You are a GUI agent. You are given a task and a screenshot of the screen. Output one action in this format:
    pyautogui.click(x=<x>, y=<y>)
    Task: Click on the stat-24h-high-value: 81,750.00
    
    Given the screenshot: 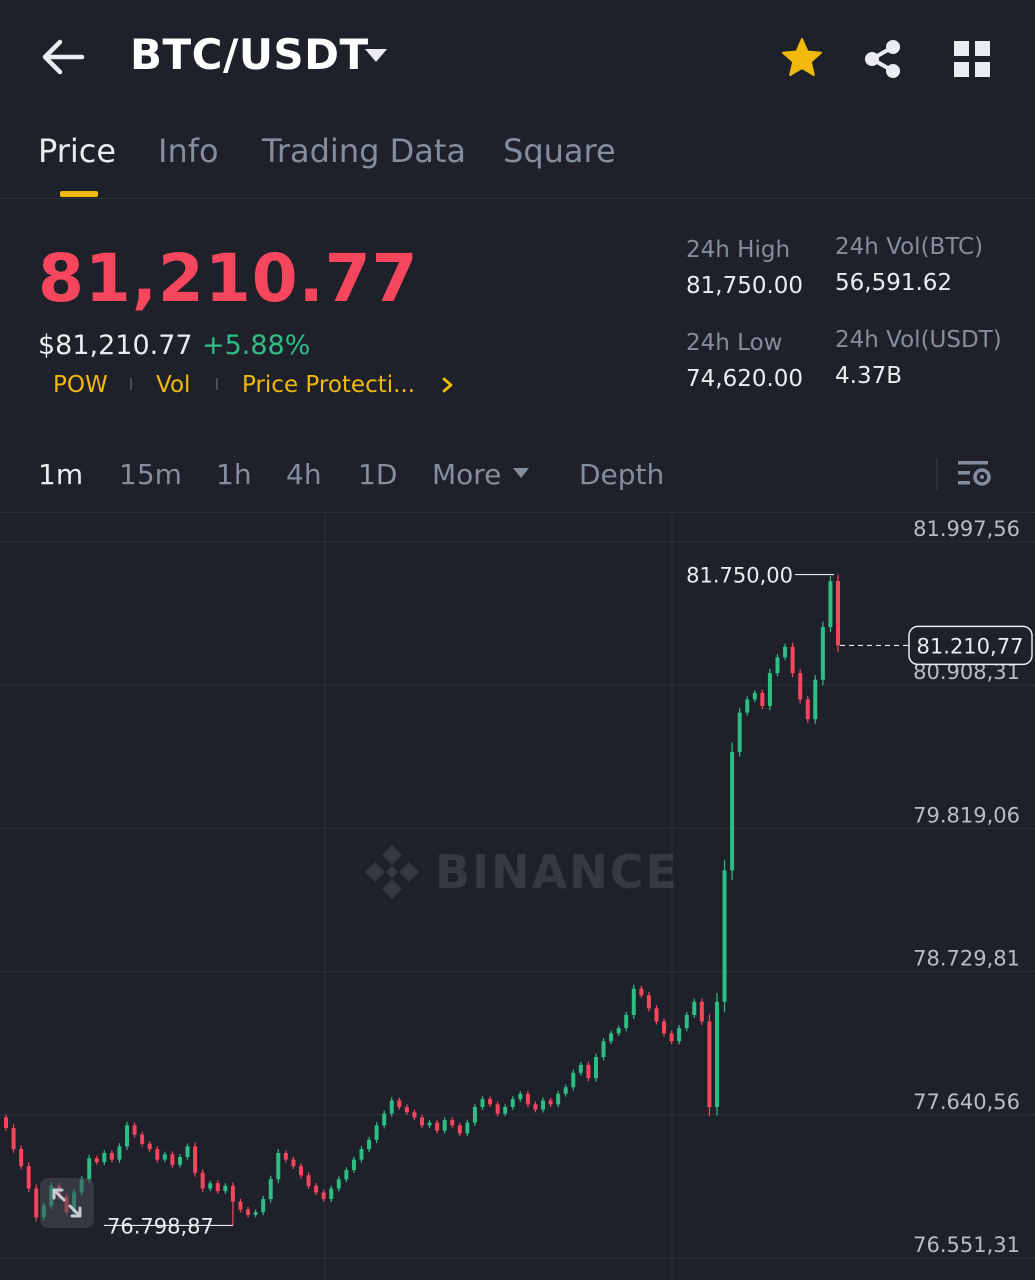 What is the action you would take?
    pyautogui.click(x=745, y=286)
    